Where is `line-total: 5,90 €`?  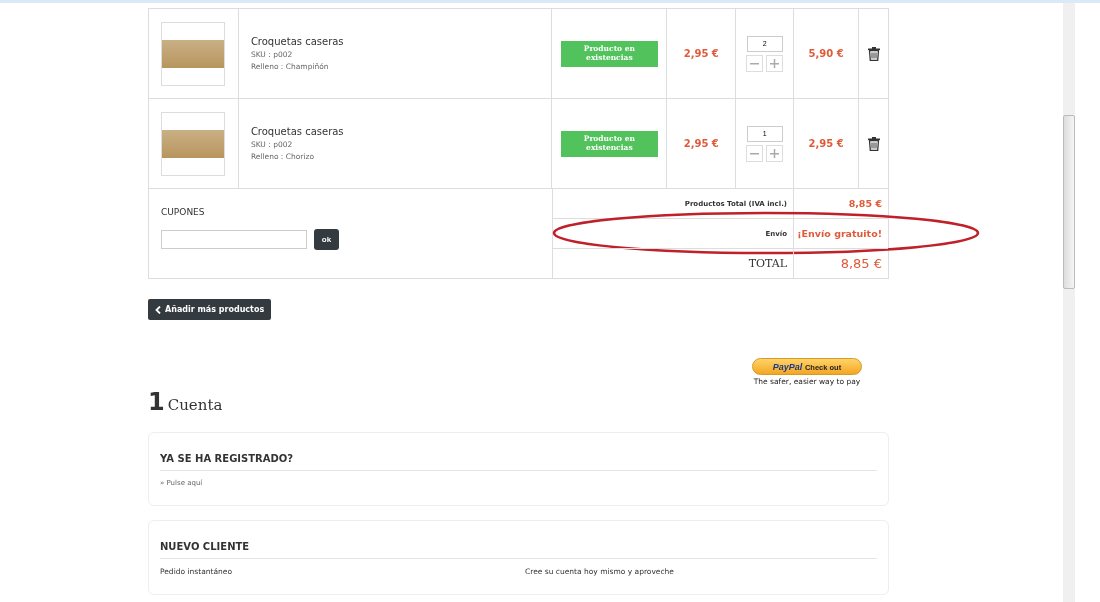
line-total: 5,90 € is located at coordinates (826, 53).